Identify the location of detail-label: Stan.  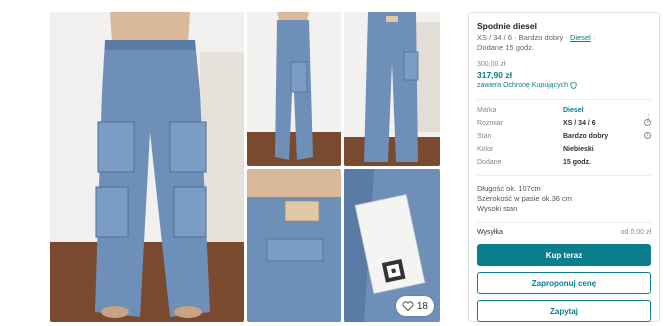
(484, 136).